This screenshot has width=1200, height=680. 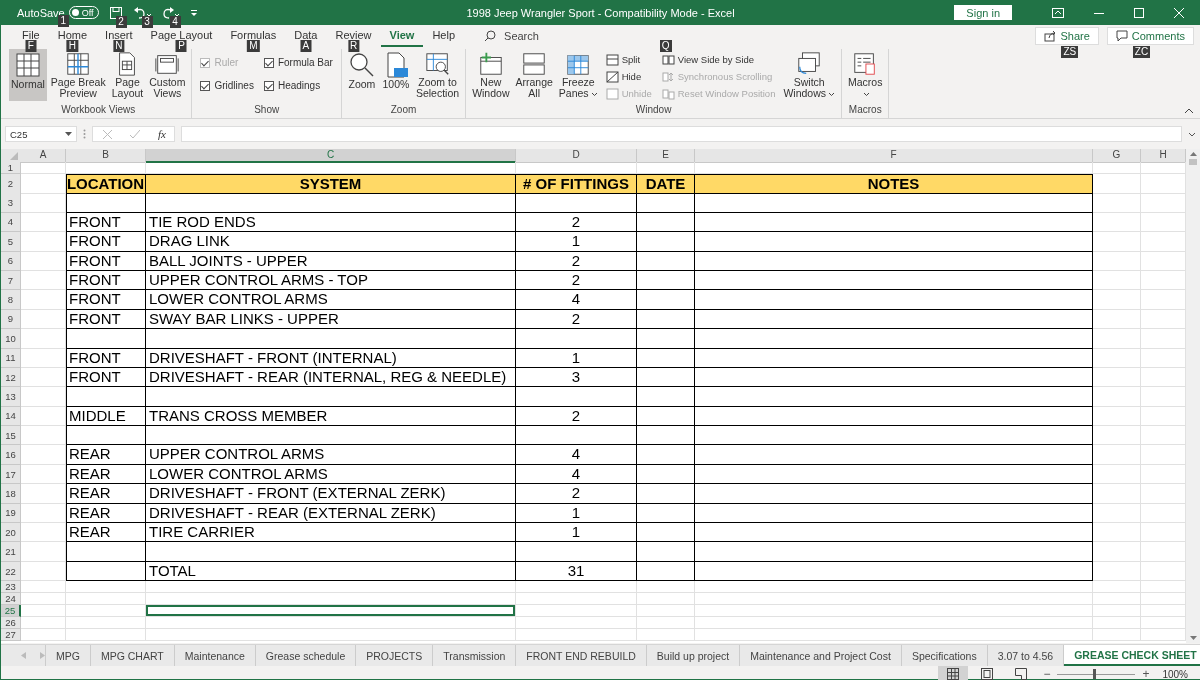 What do you see at coordinates (1192, 134) in the screenshot?
I see `expand-icon` at bounding box center [1192, 134].